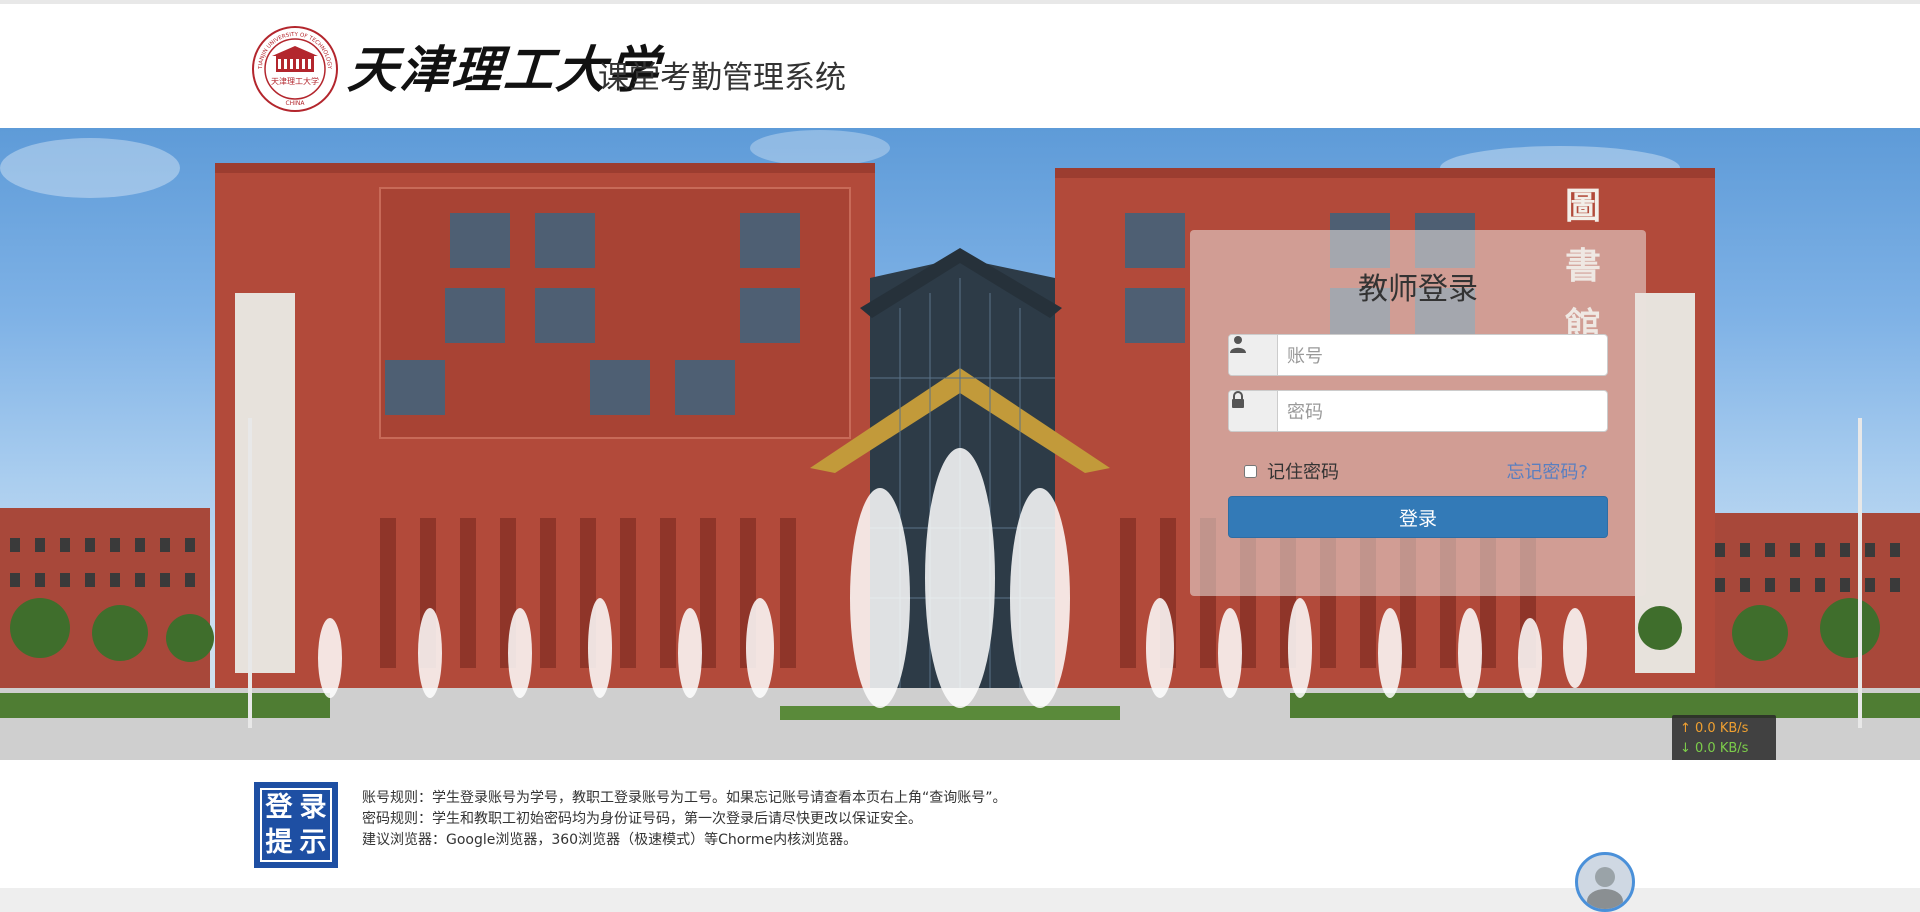 The width and height of the screenshot is (1920, 912). I want to click on badge-char: 示, so click(313, 842).